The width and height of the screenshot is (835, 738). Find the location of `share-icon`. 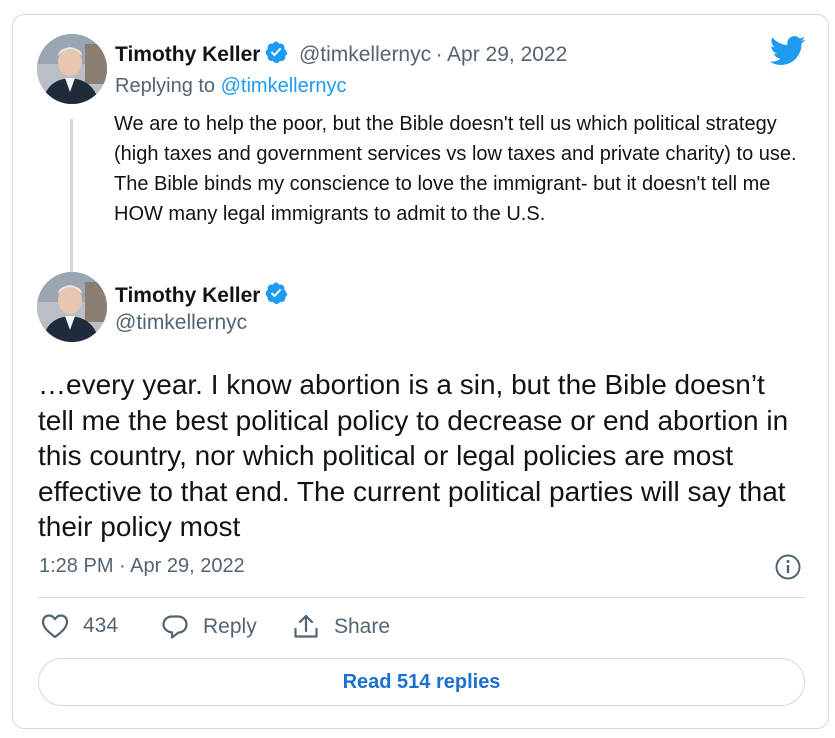

share-icon is located at coordinates (306, 626).